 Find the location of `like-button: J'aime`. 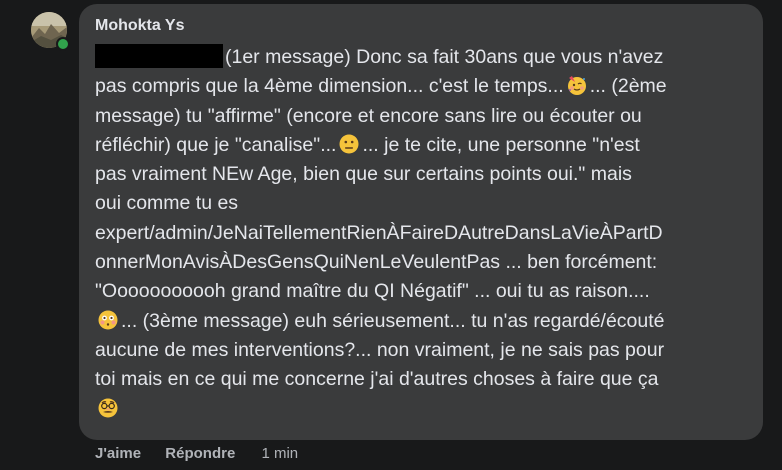

like-button: J'aime is located at coordinates (118, 453).